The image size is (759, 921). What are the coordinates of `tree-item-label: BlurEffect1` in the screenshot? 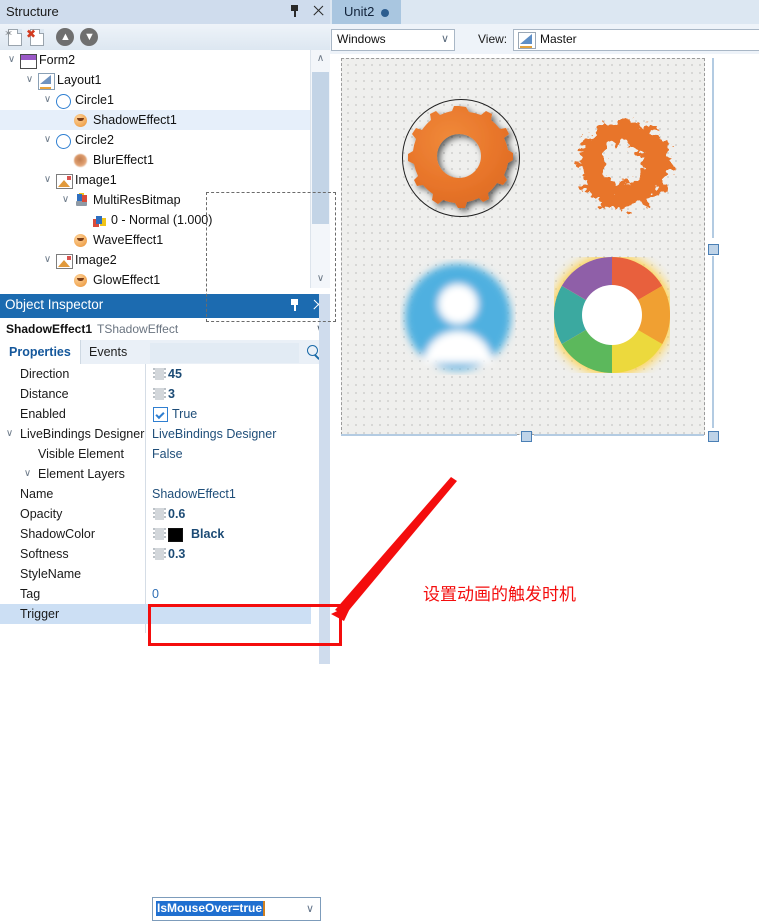 It's located at (123, 160).